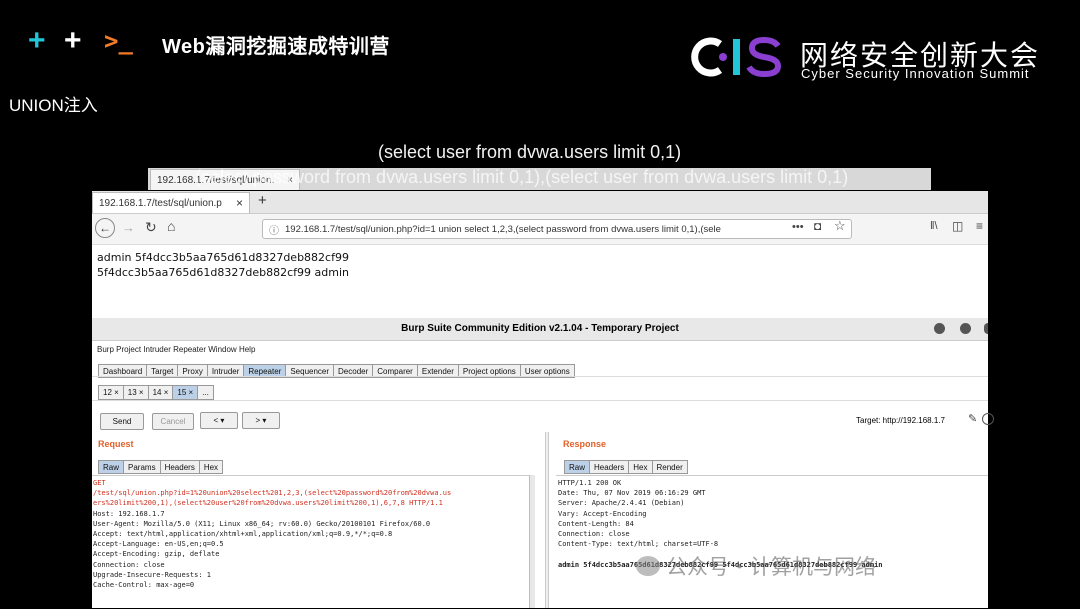 The image size is (1080, 609). Describe the element at coordinates (129, 564) in the screenshot. I see `request-line: Connection: close` at that location.